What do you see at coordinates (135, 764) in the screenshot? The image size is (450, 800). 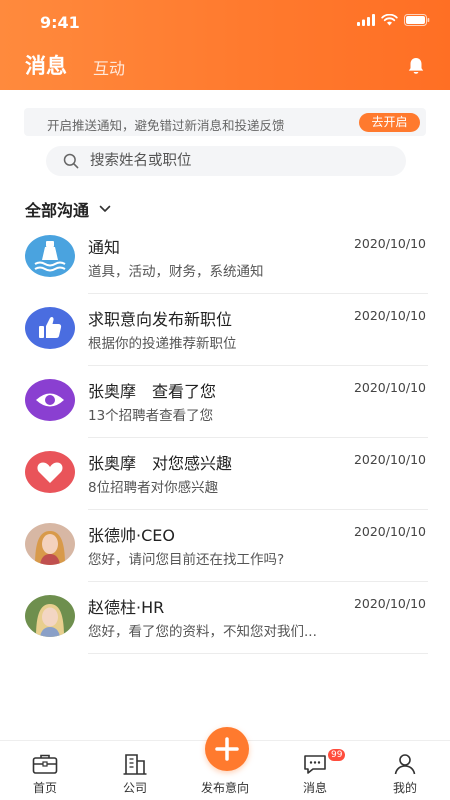 I see `building-icon` at bounding box center [135, 764].